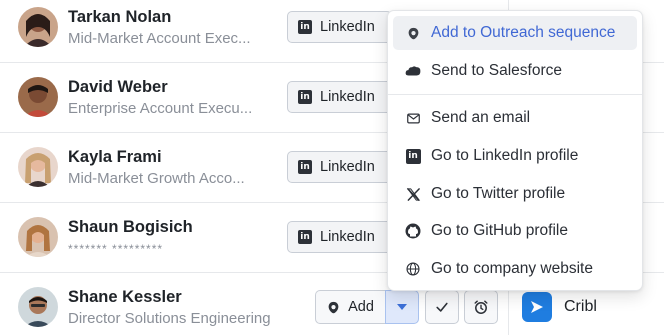  What do you see at coordinates (361, 307) in the screenshot?
I see `add-label: Add` at bounding box center [361, 307].